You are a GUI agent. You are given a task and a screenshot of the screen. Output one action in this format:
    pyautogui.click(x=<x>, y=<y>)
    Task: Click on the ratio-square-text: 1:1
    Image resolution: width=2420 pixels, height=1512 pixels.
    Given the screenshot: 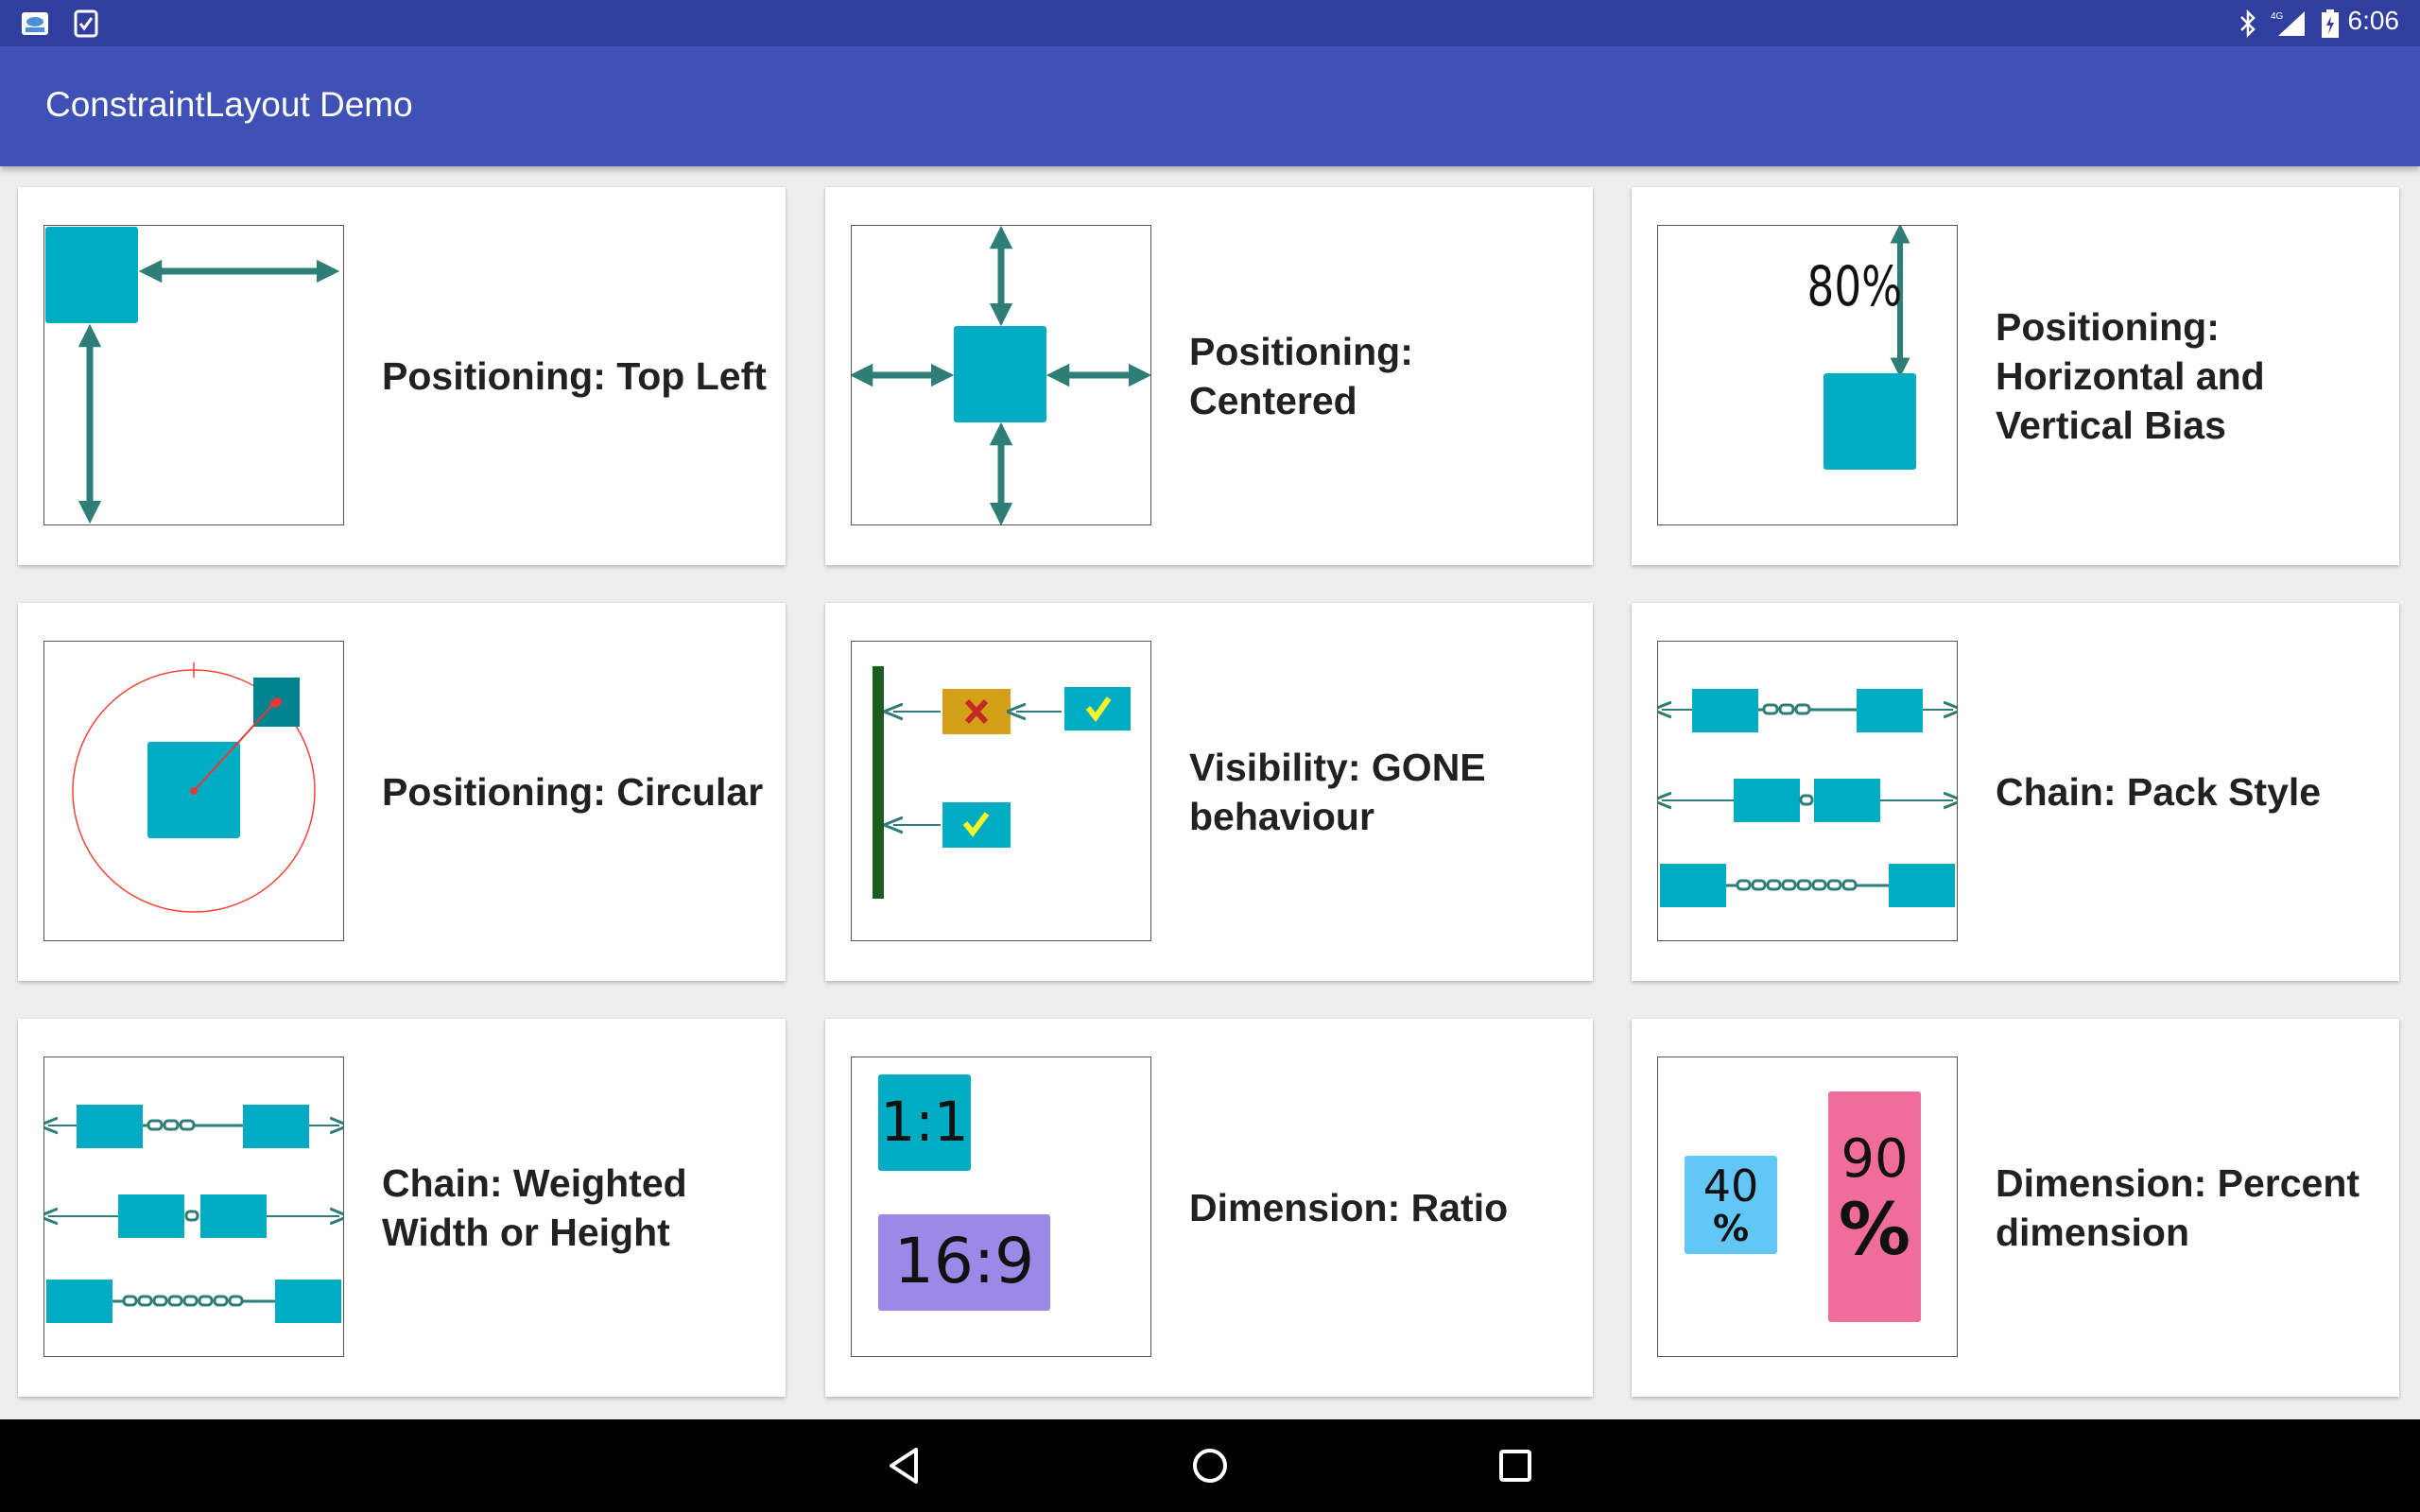 What is the action you would take?
    pyautogui.click(x=924, y=1122)
    